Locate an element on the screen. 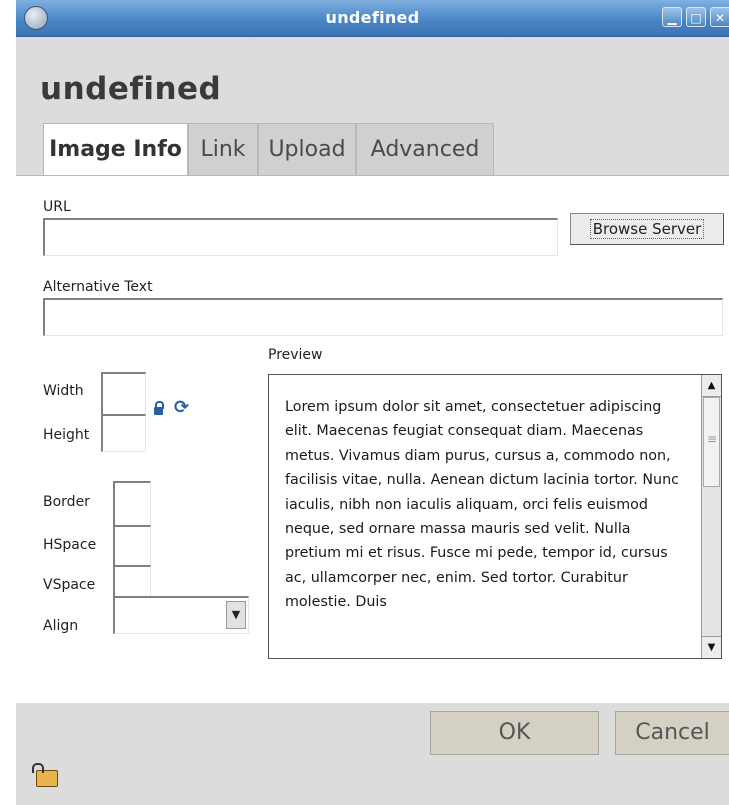 The image size is (729, 805). border-label: Border is located at coordinates (66, 502).